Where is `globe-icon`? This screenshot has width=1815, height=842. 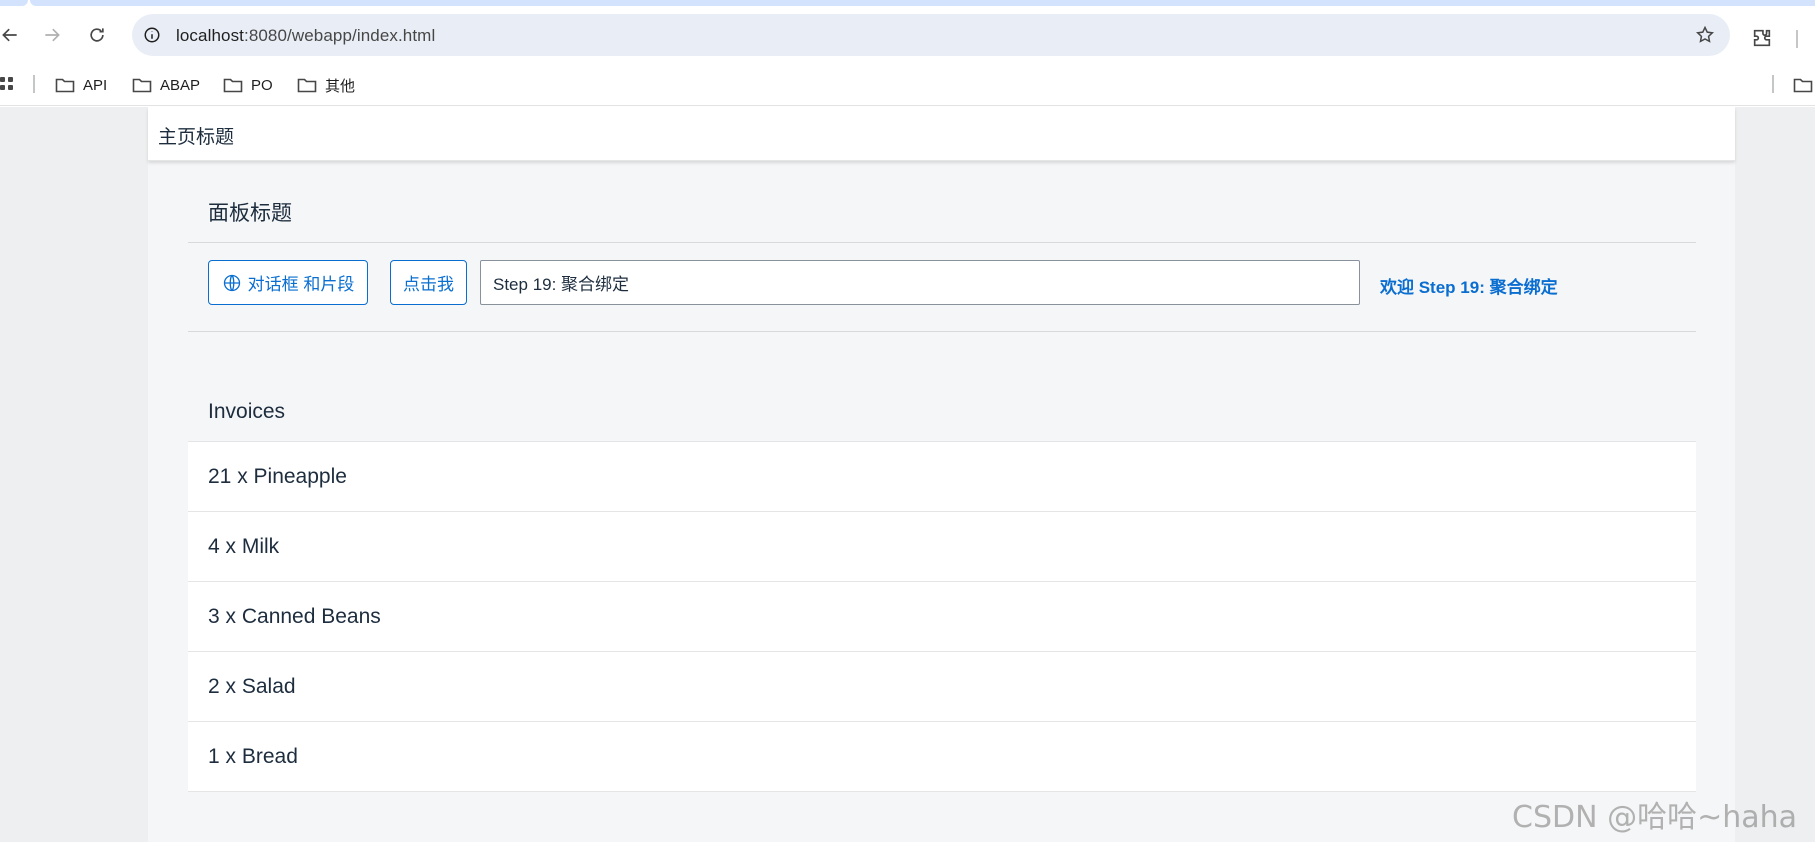 globe-icon is located at coordinates (231, 282).